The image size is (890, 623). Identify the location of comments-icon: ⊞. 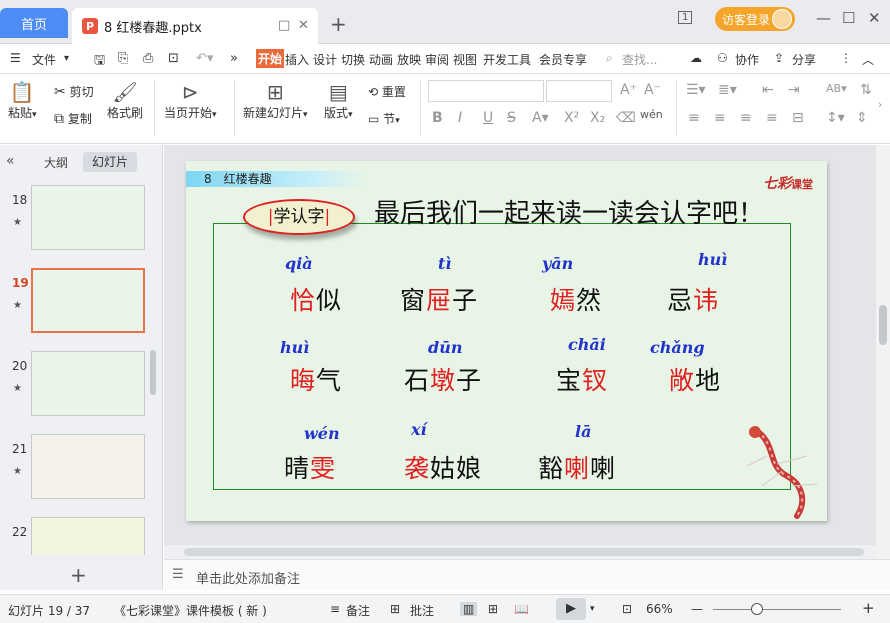
(395, 609).